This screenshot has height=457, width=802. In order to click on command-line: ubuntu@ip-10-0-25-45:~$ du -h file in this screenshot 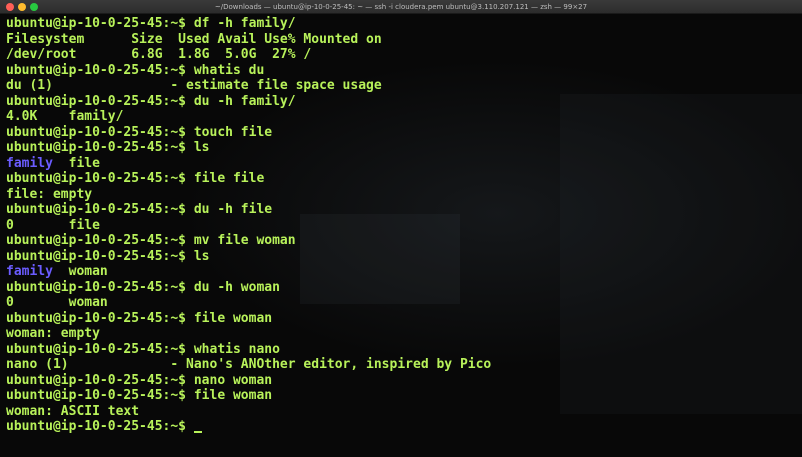, I will do `click(248, 210)`.